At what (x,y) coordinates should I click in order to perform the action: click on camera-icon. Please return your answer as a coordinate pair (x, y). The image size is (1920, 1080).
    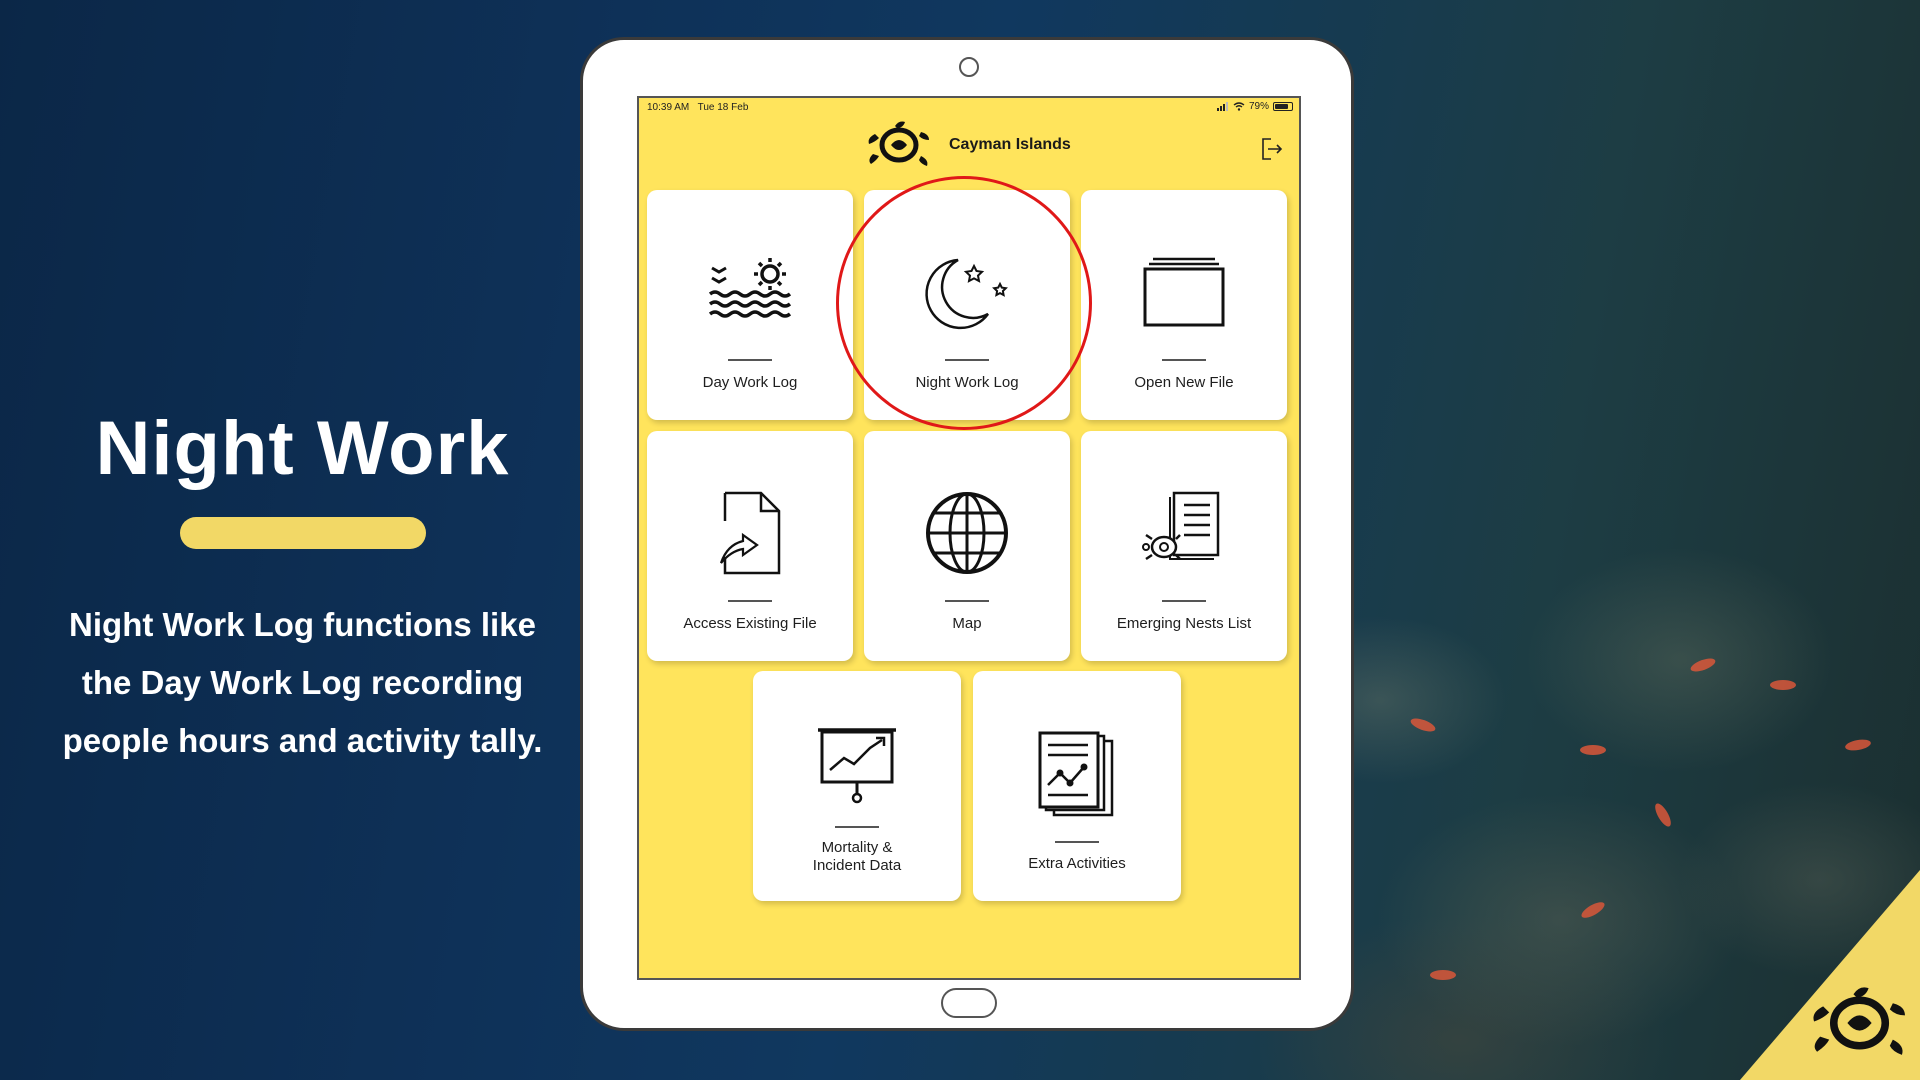
    Looking at the image, I should click on (969, 67).